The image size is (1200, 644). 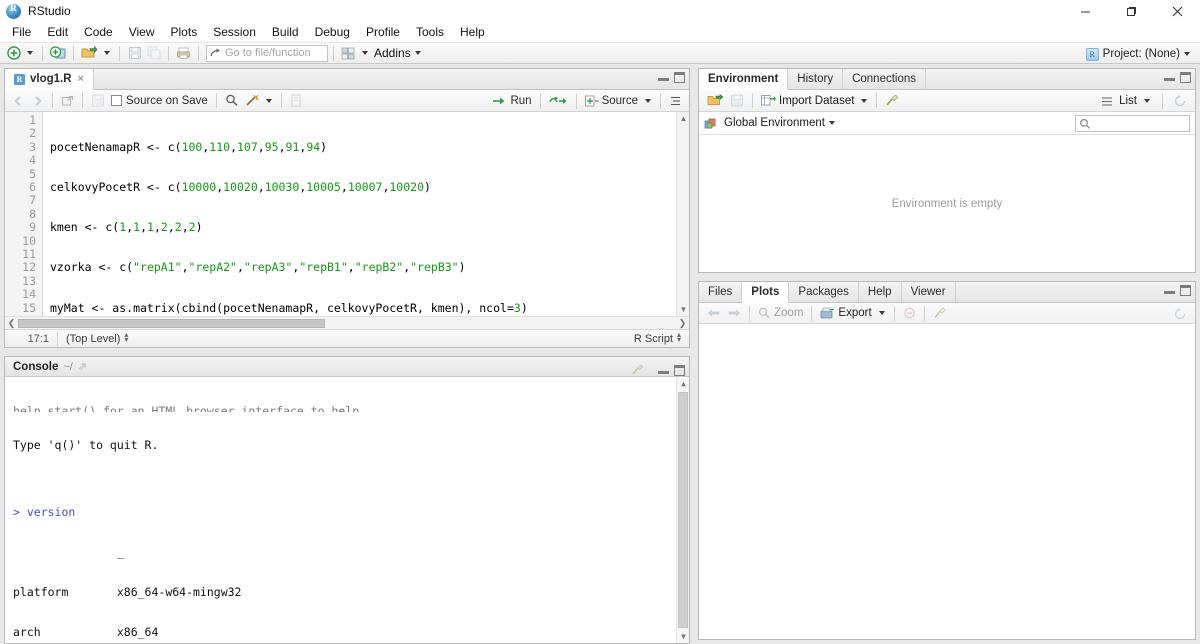 I want to click on view-mode-icon, so click(x=1107, y=101).